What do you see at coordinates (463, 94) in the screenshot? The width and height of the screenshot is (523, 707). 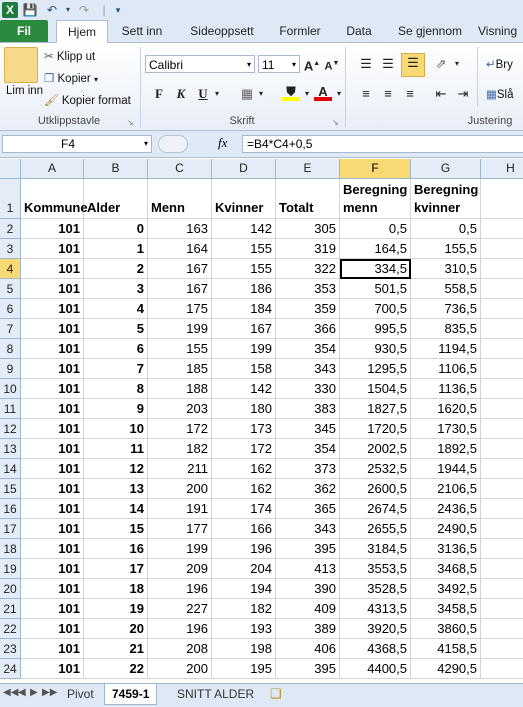 I see `increase-indent-icon: ⇥` at bounding box center [463, 94].